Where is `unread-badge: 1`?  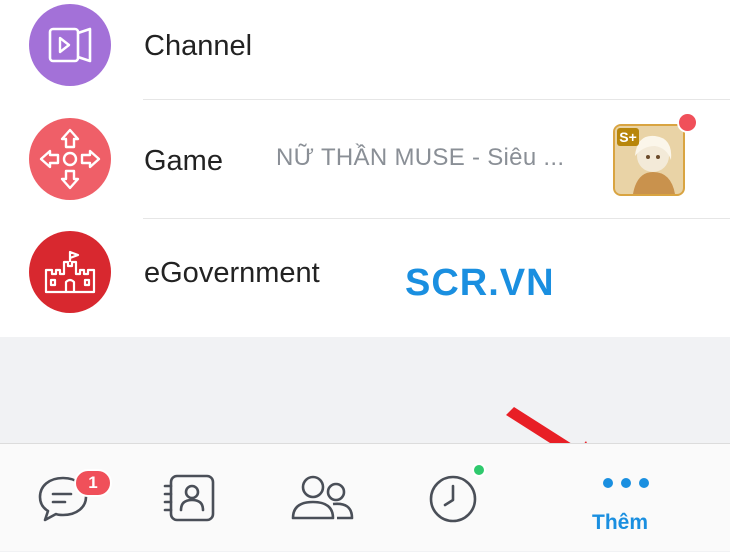 unread-badge: 1 is located at coordinates (93, 483).